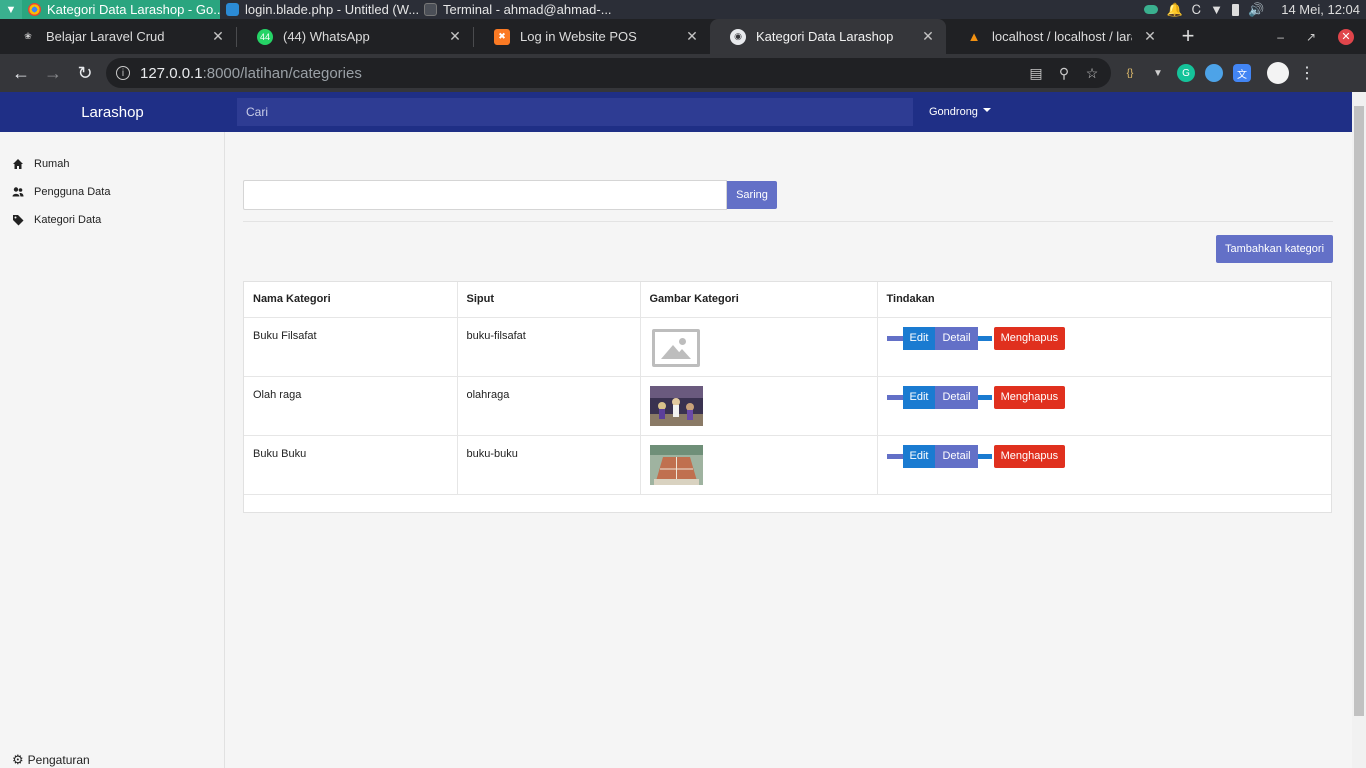 The image size is (1366, 768). I want to click on battery-icon, so click(1236, 9).